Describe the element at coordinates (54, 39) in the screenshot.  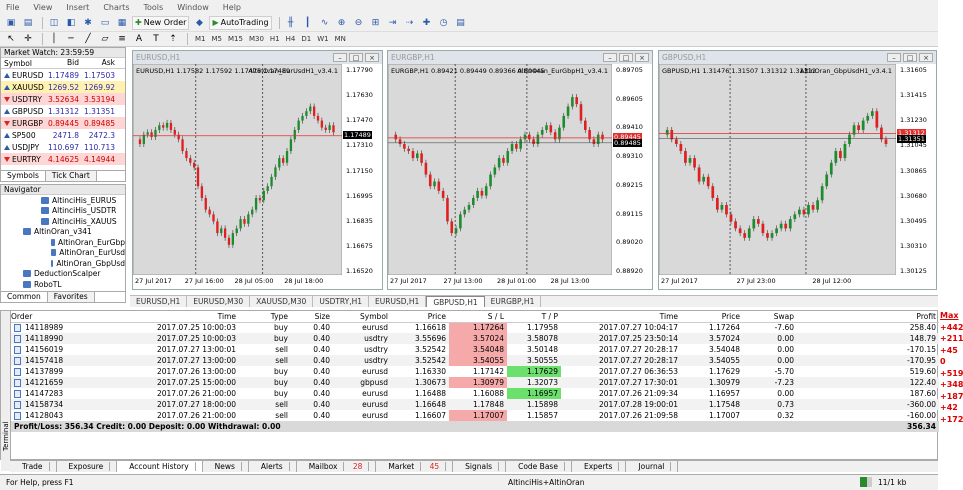
I see `vertical-line-icon: │` at that location.